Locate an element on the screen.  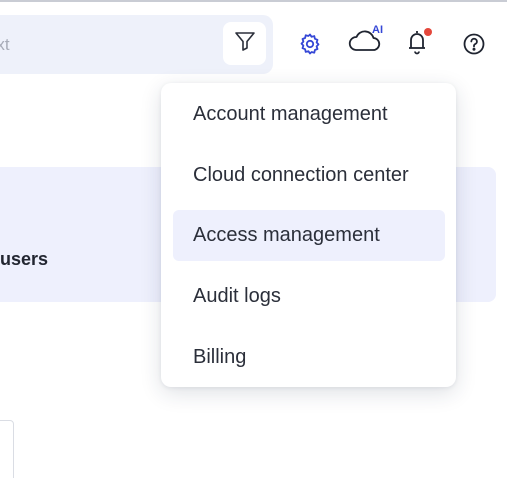
notifications-button is located at coordinates (417, 44).